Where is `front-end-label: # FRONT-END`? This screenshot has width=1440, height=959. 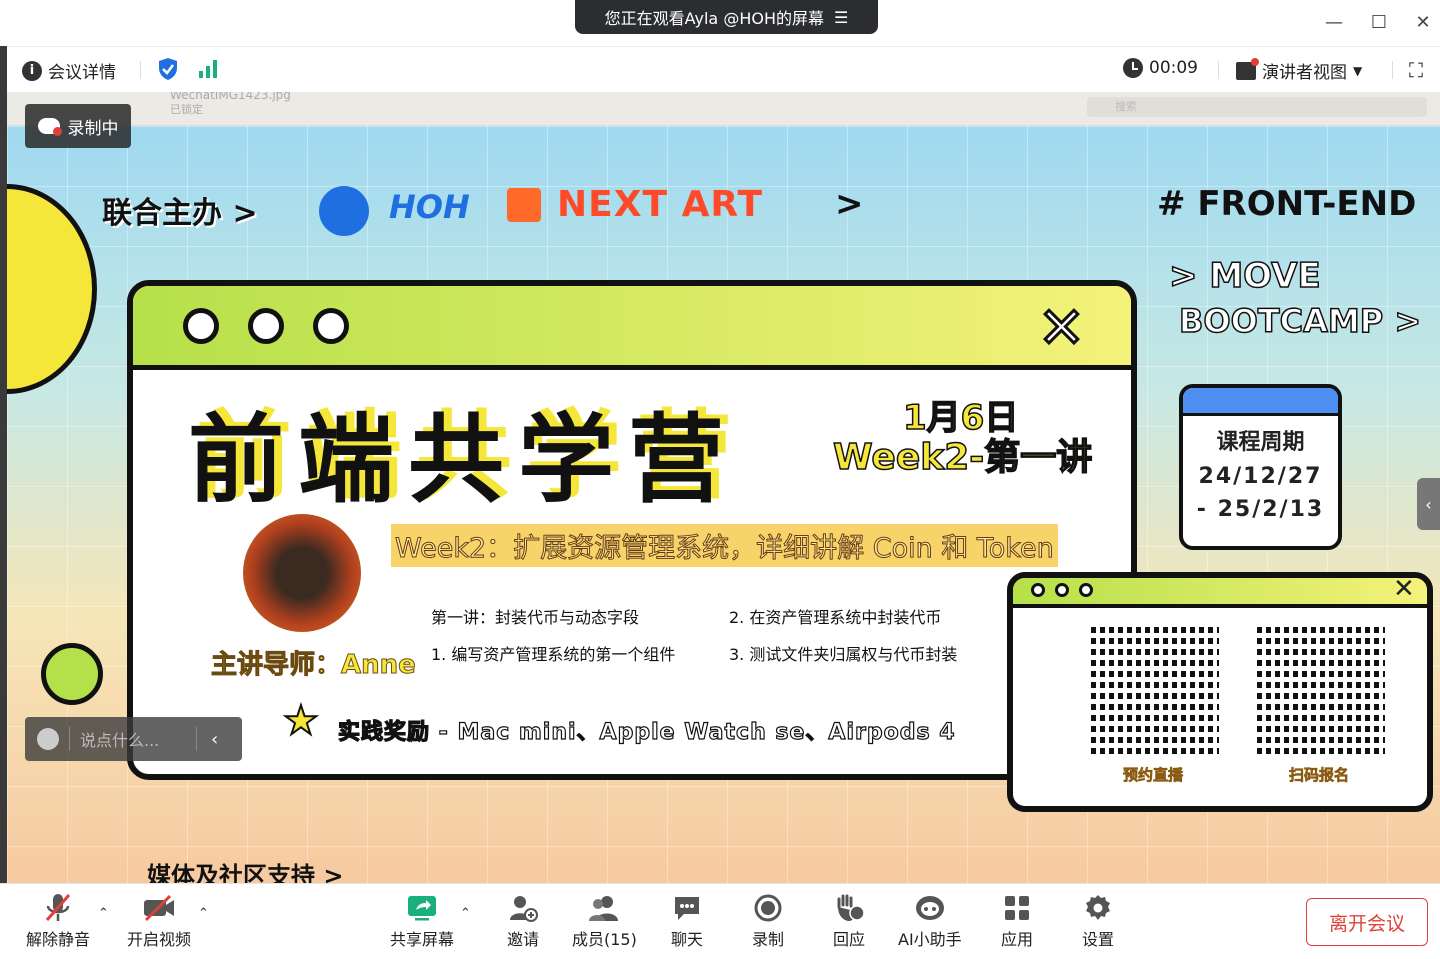
front-end-label: # FRONT-END is located at coordinates (1287, 204).